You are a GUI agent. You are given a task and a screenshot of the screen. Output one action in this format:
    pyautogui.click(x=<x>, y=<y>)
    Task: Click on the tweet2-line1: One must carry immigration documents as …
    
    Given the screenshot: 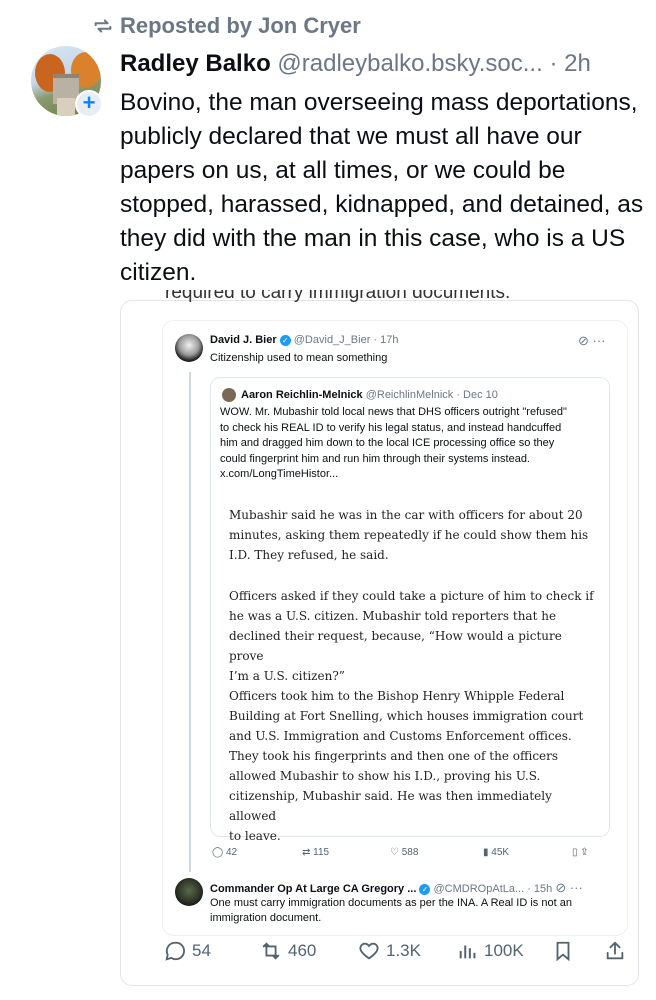 What is the action you would take?
    pyautogui.click(x=391, y=903)
    